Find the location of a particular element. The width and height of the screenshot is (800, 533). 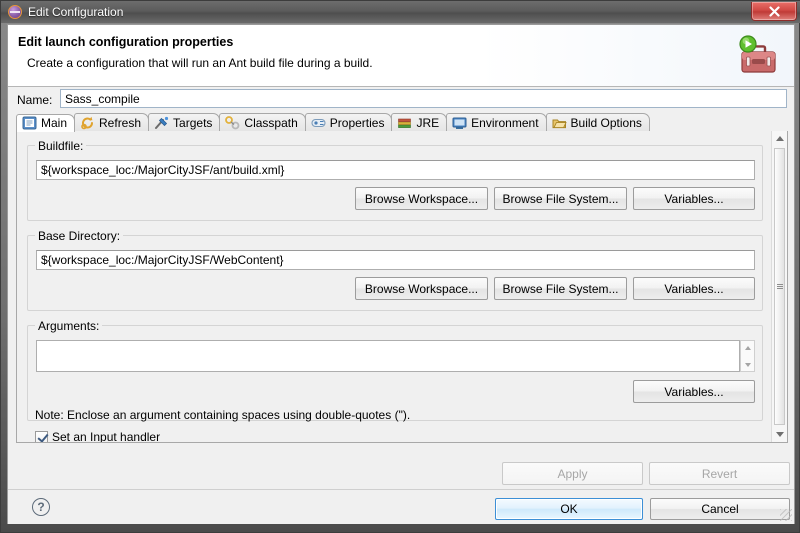

close-button is located at coordinates (774, 11).